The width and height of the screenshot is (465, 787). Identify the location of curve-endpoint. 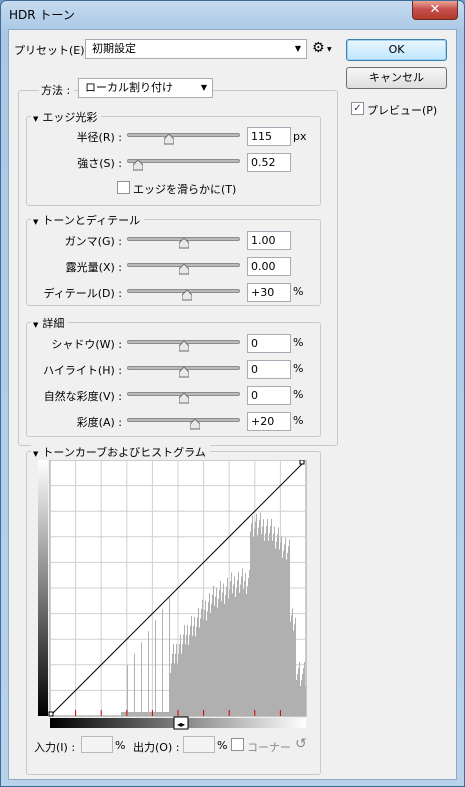
(302, 462).